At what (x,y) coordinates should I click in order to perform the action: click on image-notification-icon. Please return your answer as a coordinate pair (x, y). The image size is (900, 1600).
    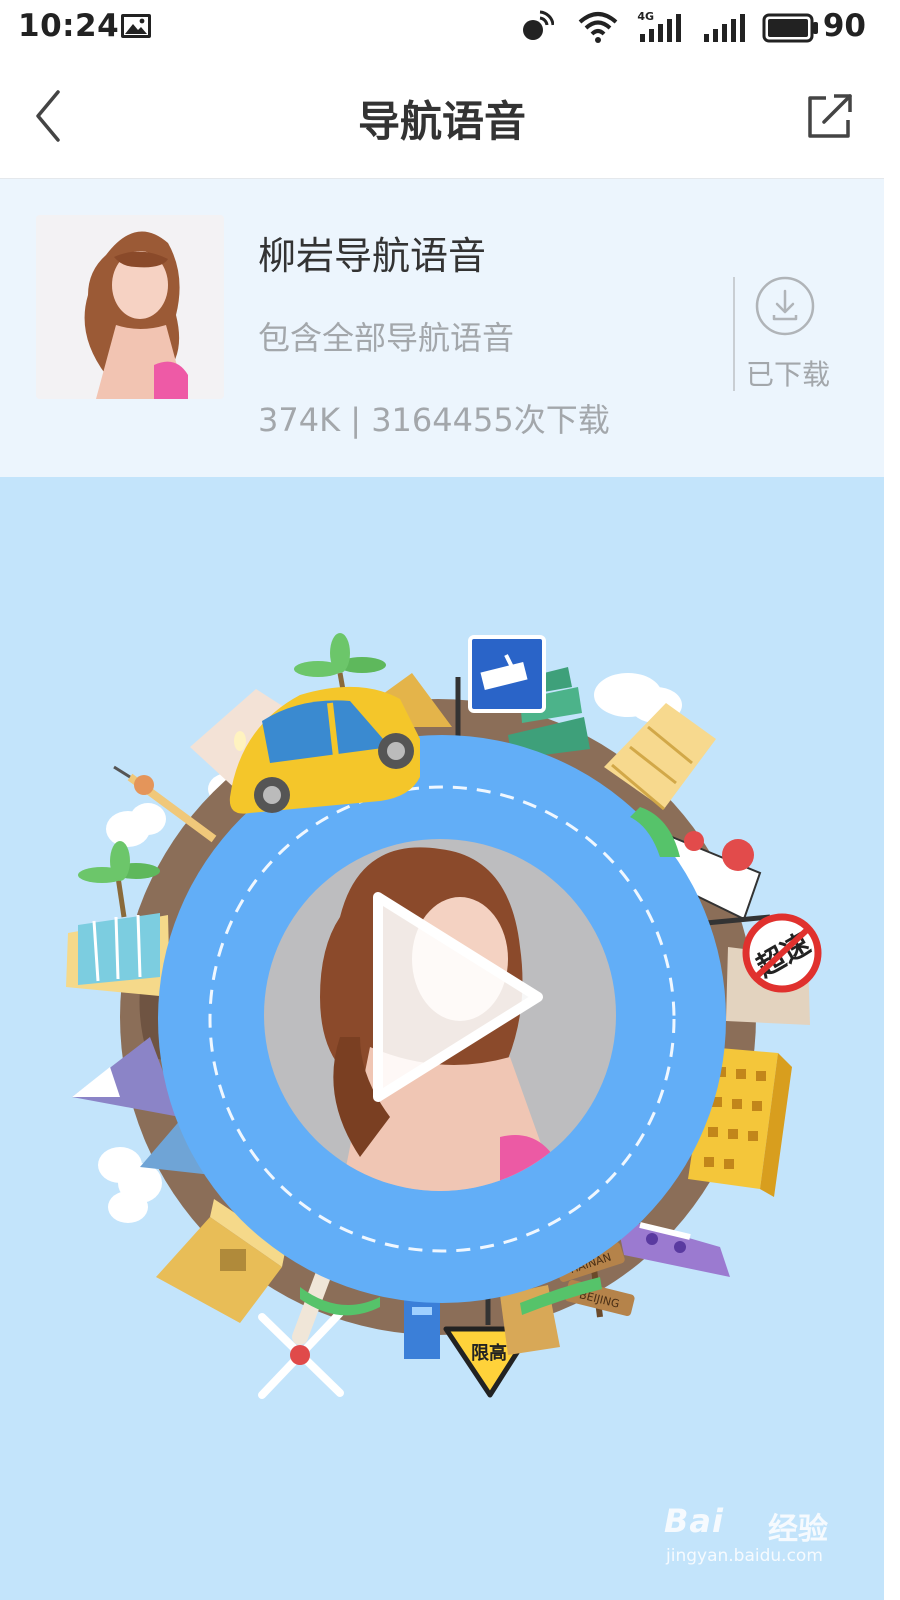
    Looking at the image, I should click on (136, 26).